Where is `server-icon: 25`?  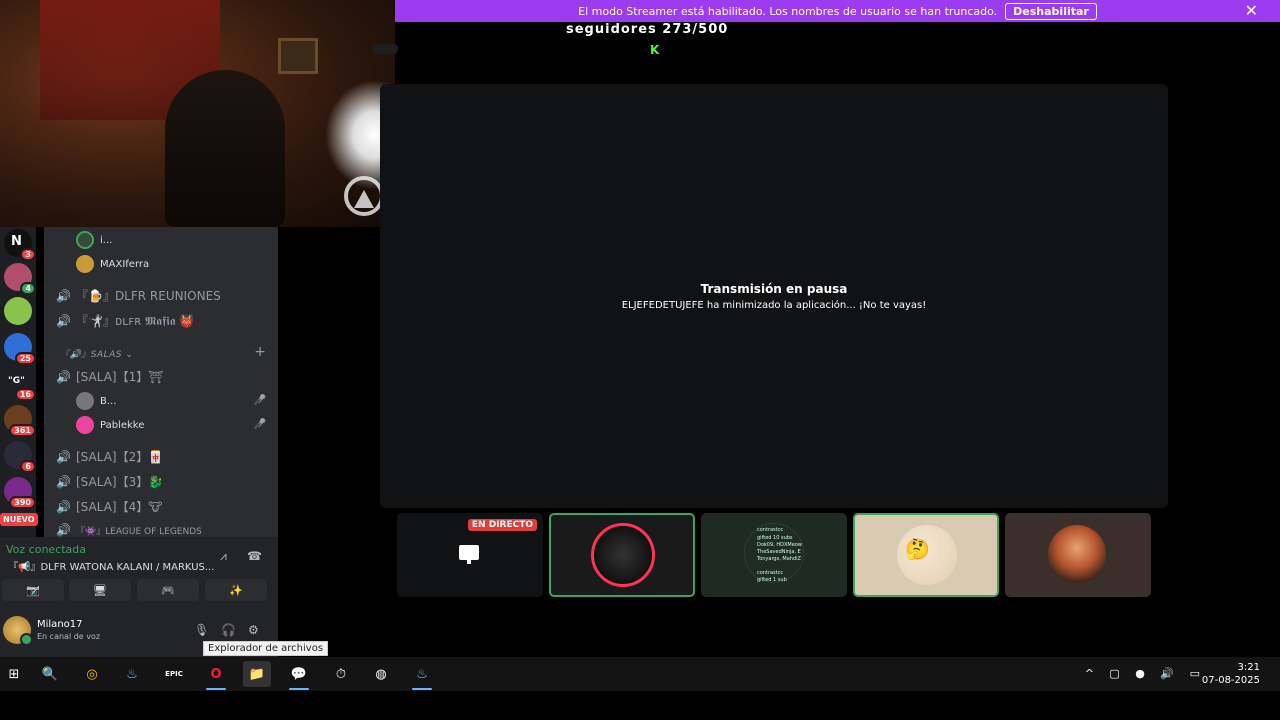 server-icon: 25 is located at coordinates (20, 349).